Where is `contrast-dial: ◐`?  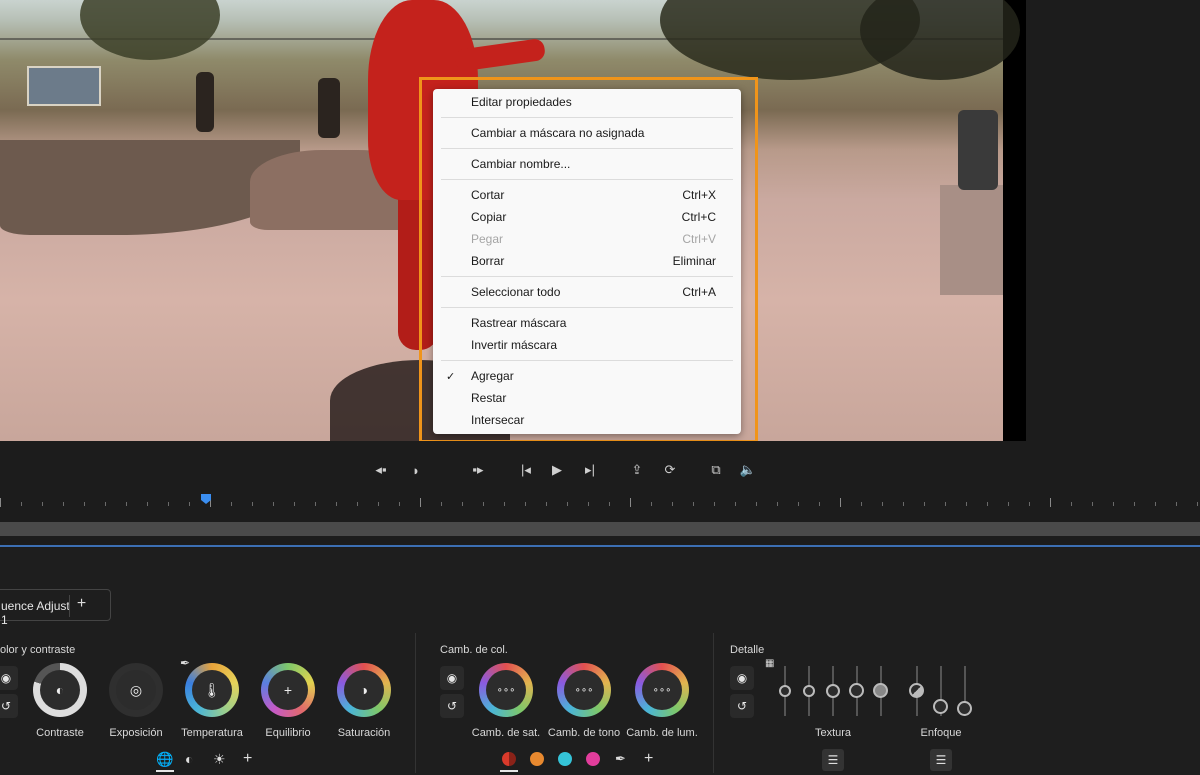
contrast-dial: ◐ is located at coordinates (60, 690).